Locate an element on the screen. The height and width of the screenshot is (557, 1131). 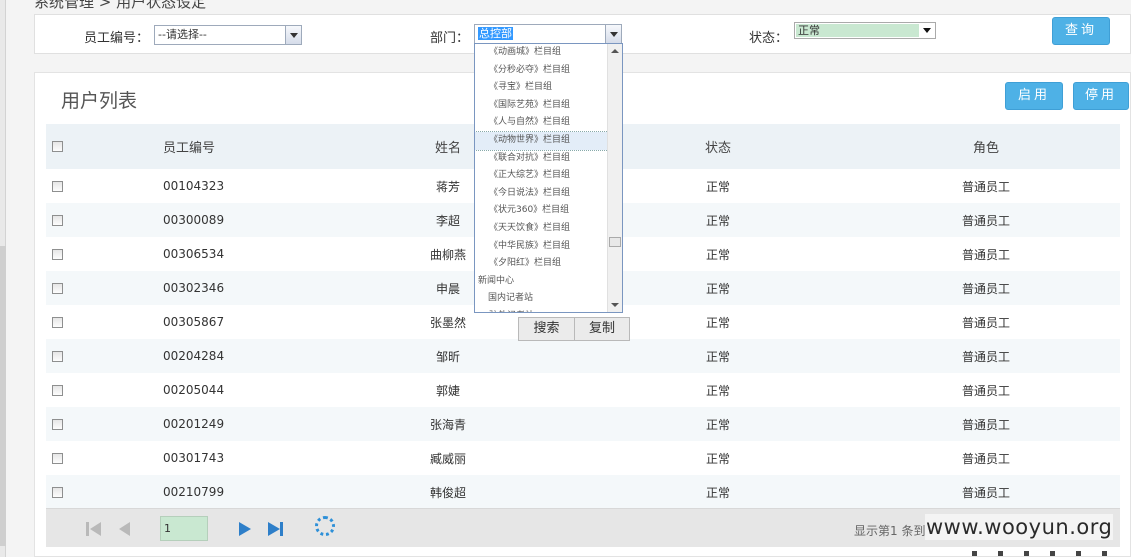
dept-option: 新闻中心 is located at coordinates (541, 282).